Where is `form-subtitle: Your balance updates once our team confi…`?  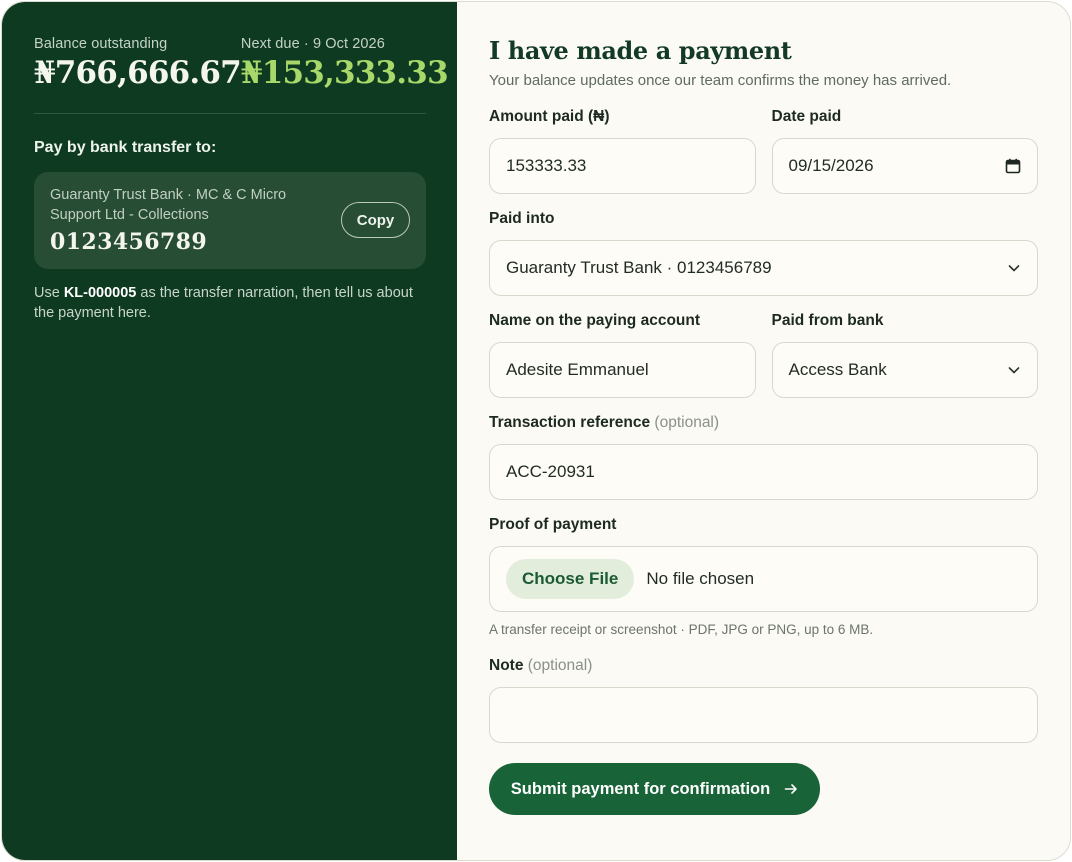
form-subtitle: Your balance updates once our team confi… is located at coordinates (720, 80).